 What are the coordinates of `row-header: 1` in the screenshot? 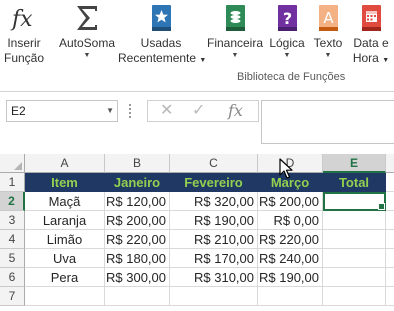 It's located at (12, 182).